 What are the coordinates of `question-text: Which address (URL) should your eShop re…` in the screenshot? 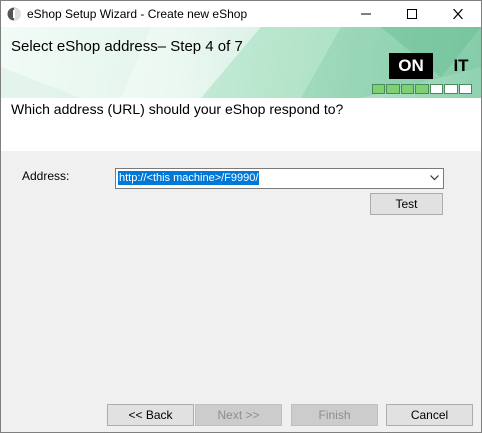 It's located at (177, 109).